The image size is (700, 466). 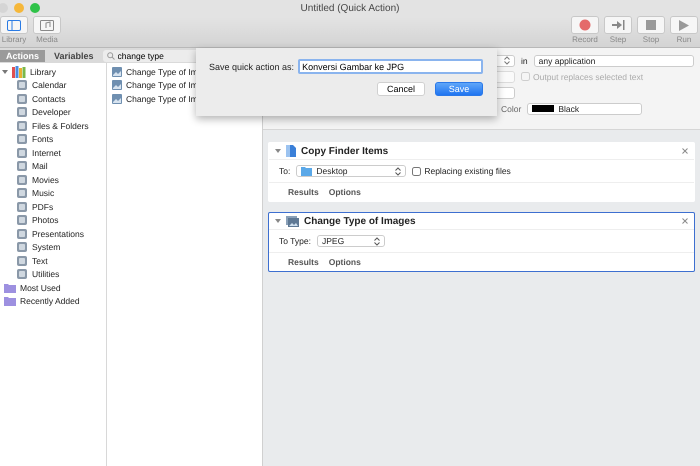 What do you see at coordinates (51, 112) in the screenshot?
I see `library-item: Developer` at bounding box center [51, 112].